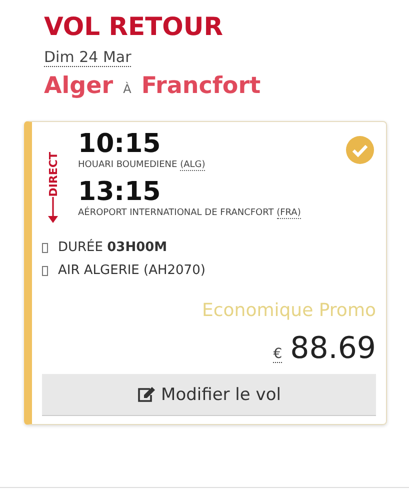 This screenshot has height=500, width=409. Describe the element at coordinates (120, 144) in the screenshot. I see `departure-time: 10:15` at that location.